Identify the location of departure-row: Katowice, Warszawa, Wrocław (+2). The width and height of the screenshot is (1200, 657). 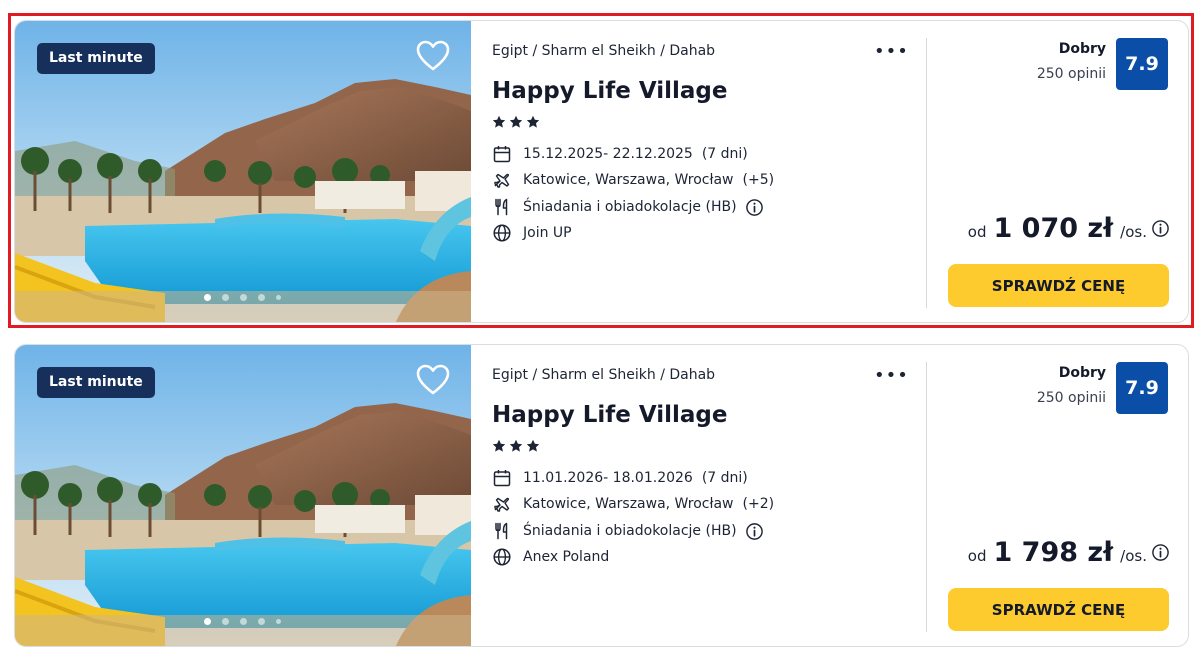
(633, 504).